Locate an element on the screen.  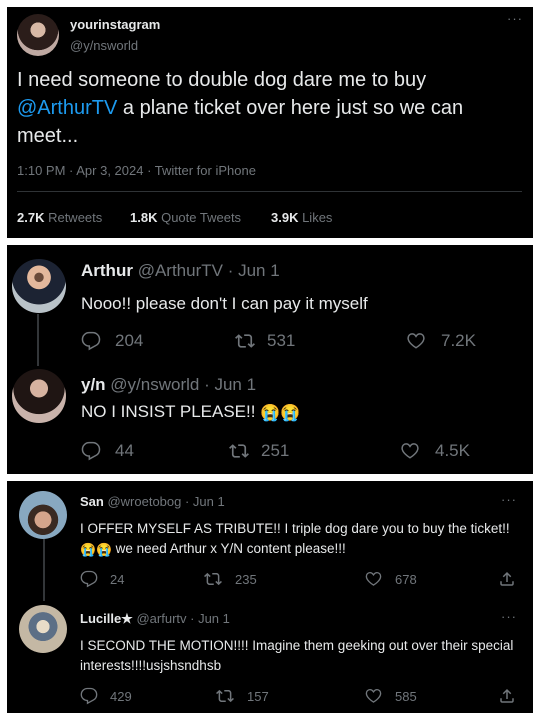
reply-button: 24 is located at coordinates (102, 579).